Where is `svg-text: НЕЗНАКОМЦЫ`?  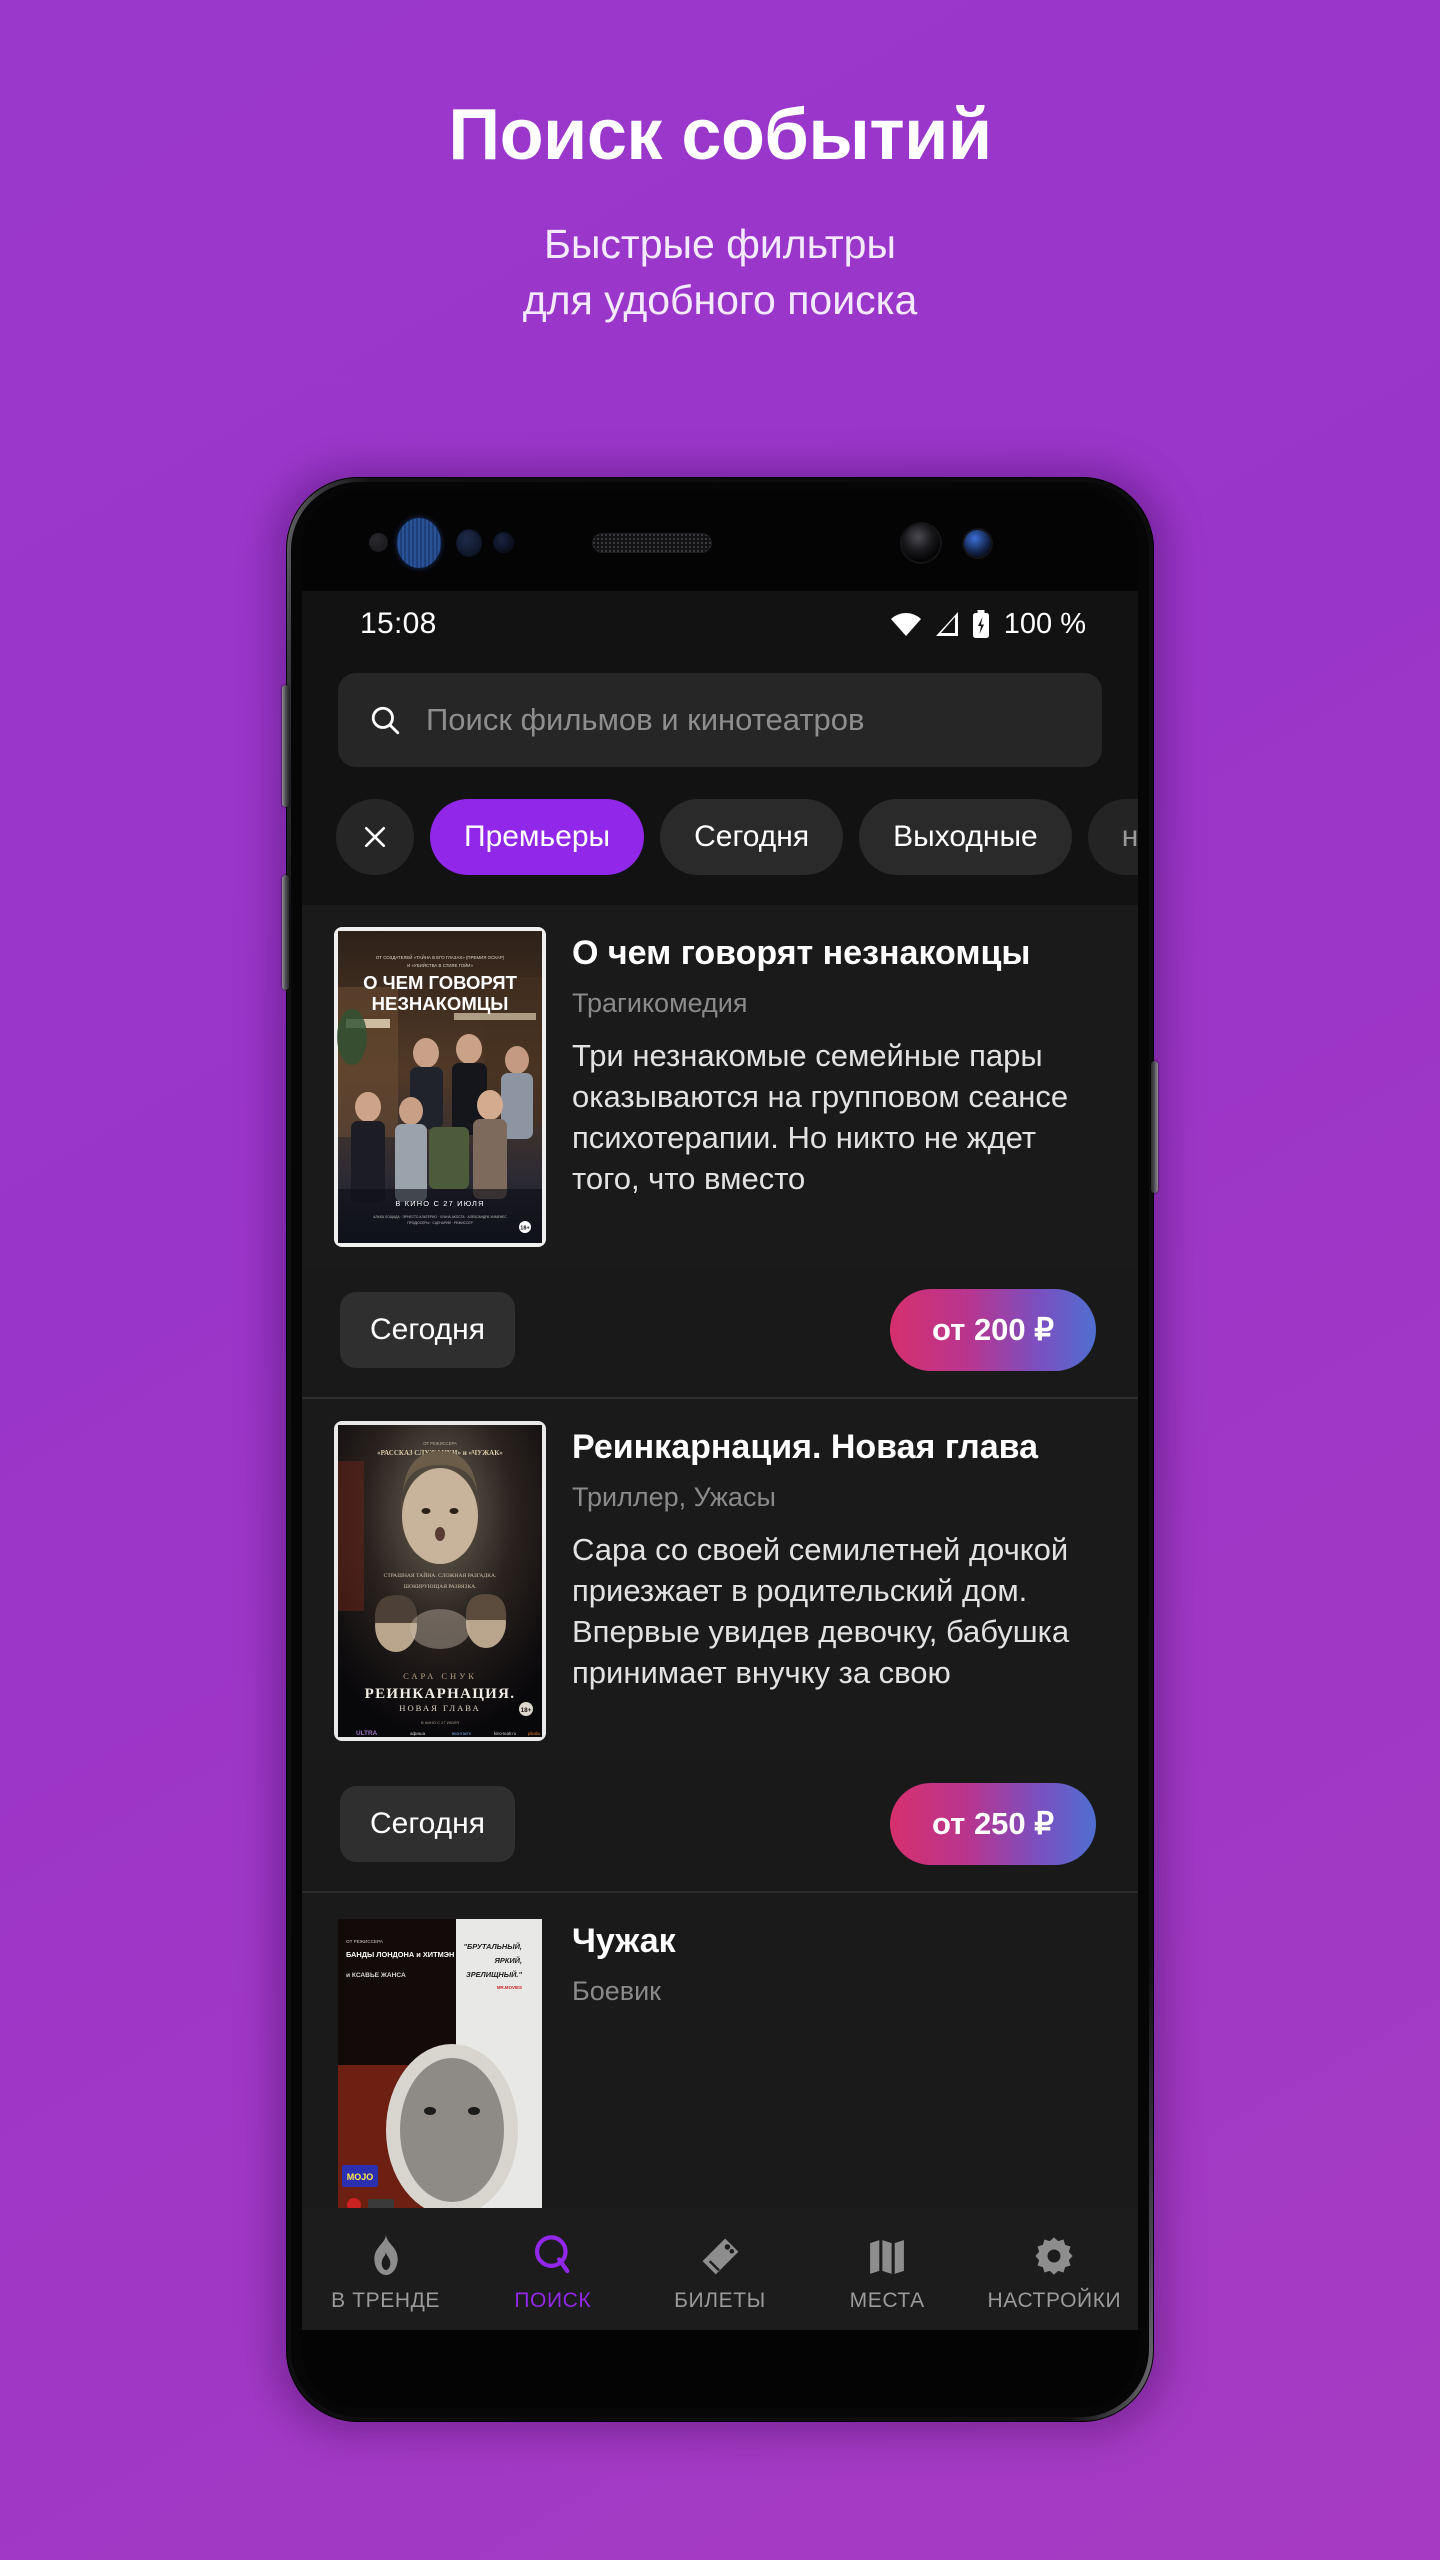
svg-text: НЕЗНАКОМЦЫ is located at coordinates (440, 1003).